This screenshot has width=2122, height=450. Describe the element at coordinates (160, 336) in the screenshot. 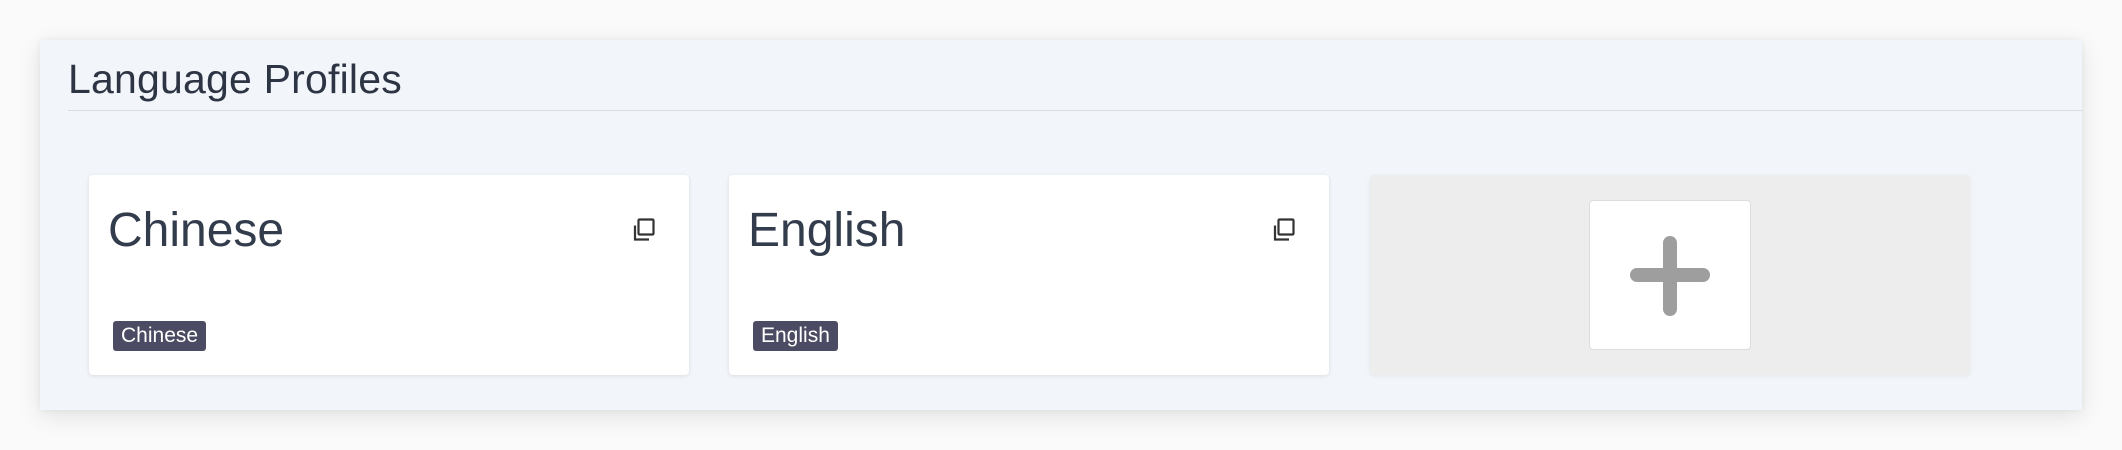

I see `language-tag: Chinese` at that location.